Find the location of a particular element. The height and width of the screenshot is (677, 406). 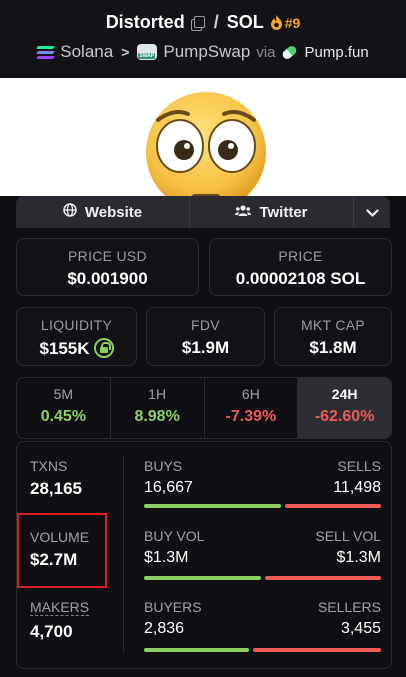

launchpad-link: Pump.fun is located at coordinates (337, 52).